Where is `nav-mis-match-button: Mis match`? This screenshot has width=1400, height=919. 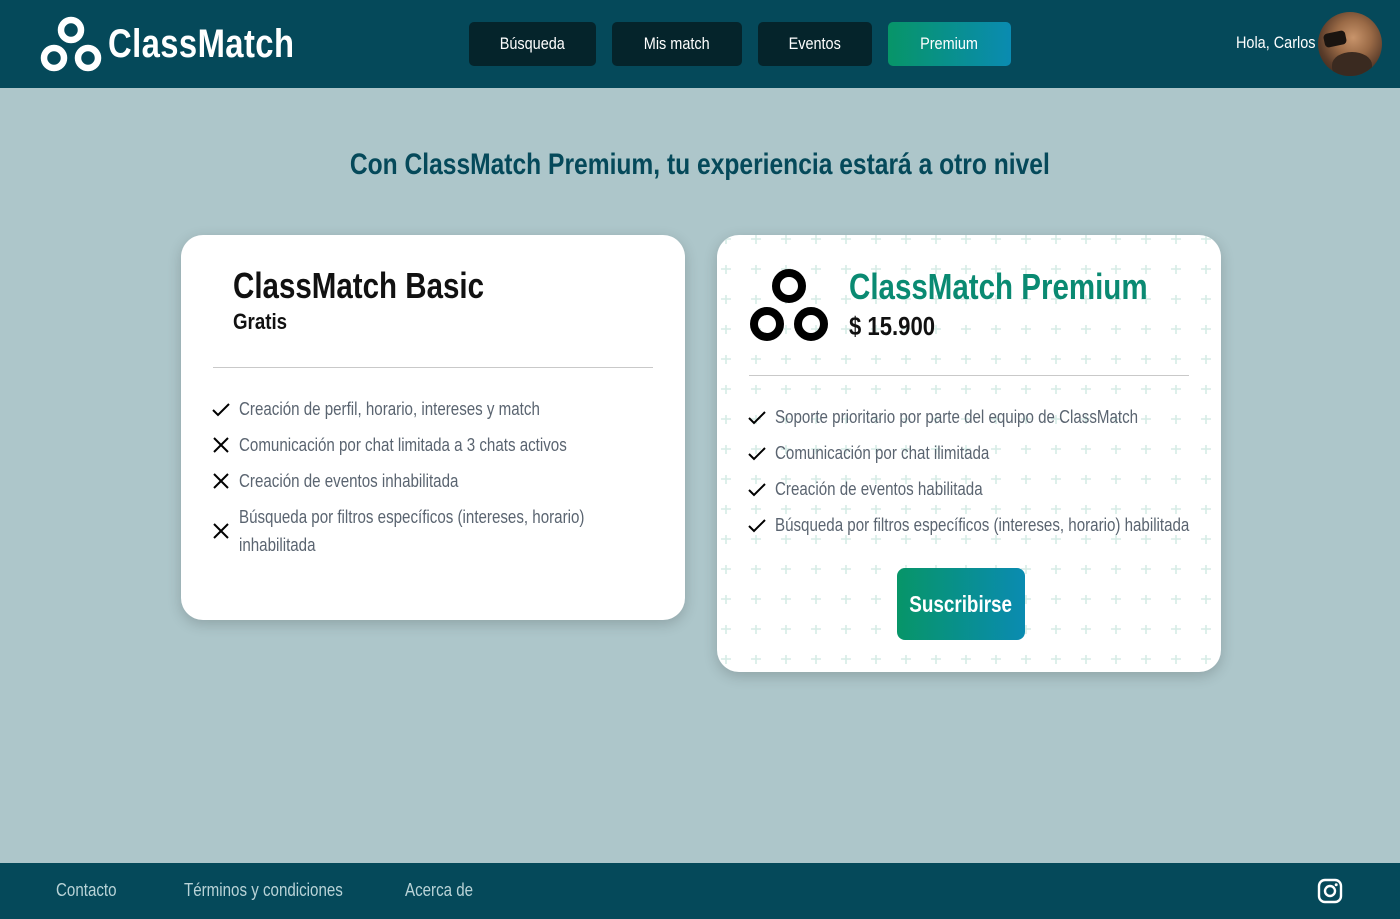 nav-mis-match-button: Mis match is located at coordinates (677, 44).